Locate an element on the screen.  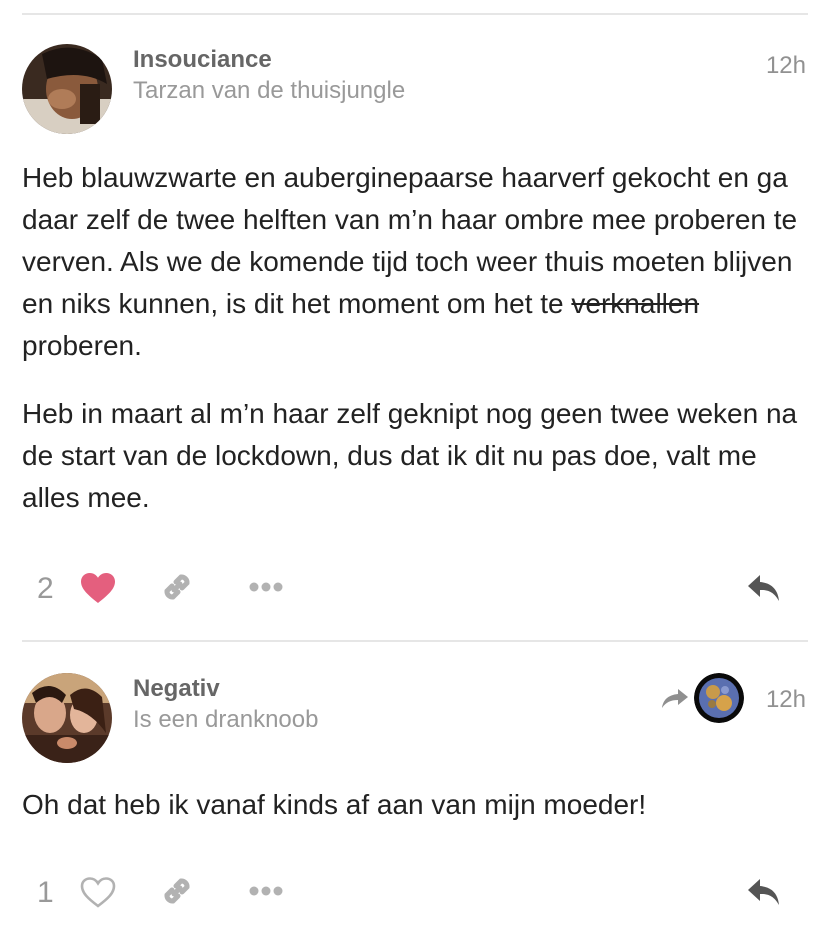
like-count: 2 is located at coordinates (45, 589).